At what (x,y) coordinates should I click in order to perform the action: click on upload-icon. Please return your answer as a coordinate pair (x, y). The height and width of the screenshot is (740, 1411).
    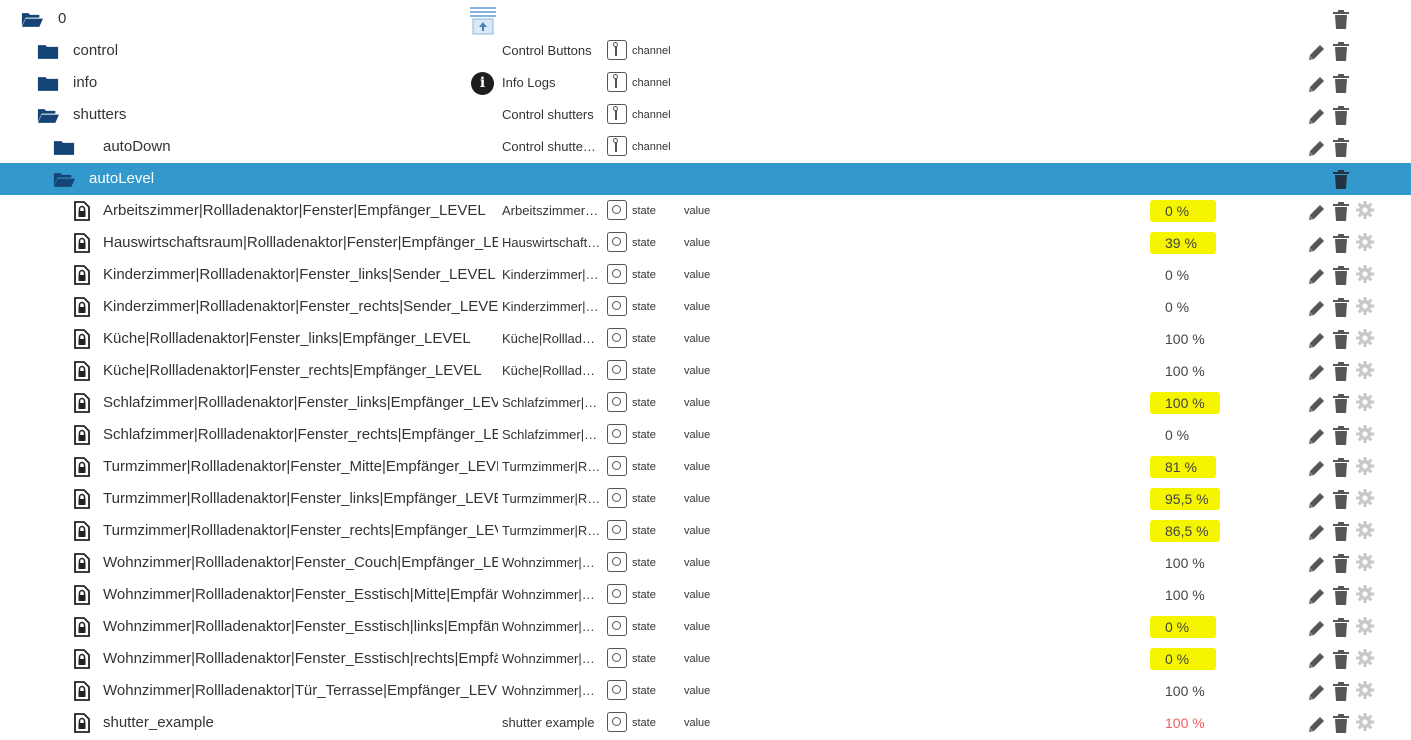
    Looking at the image, I should click on (483, 21).